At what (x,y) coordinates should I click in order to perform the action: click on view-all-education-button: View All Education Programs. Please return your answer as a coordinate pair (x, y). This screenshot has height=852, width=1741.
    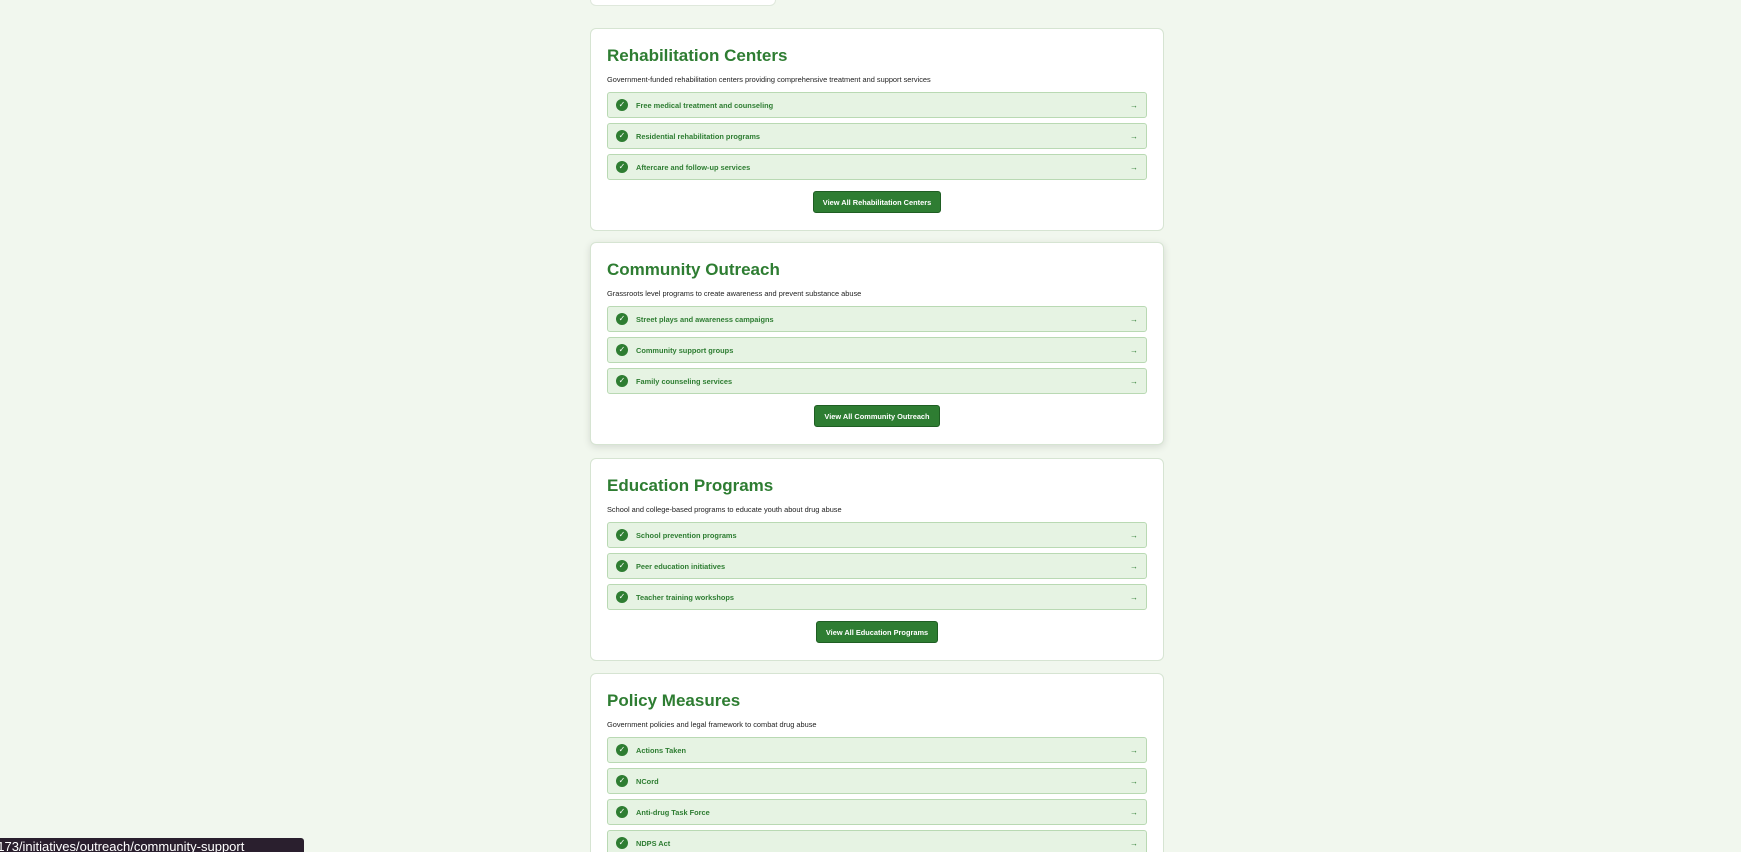
    Looking at the image, I should click on (877, 632).